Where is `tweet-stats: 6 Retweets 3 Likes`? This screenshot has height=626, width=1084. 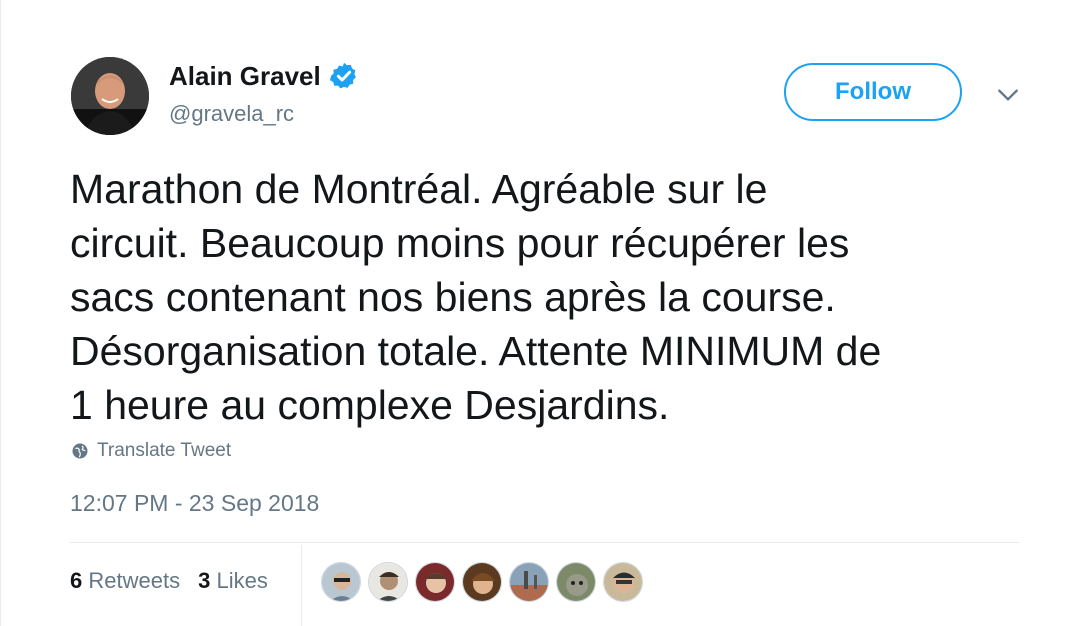 tweet-stats: 6 Retweets 3 Likes is located at coordinates (169, 581).